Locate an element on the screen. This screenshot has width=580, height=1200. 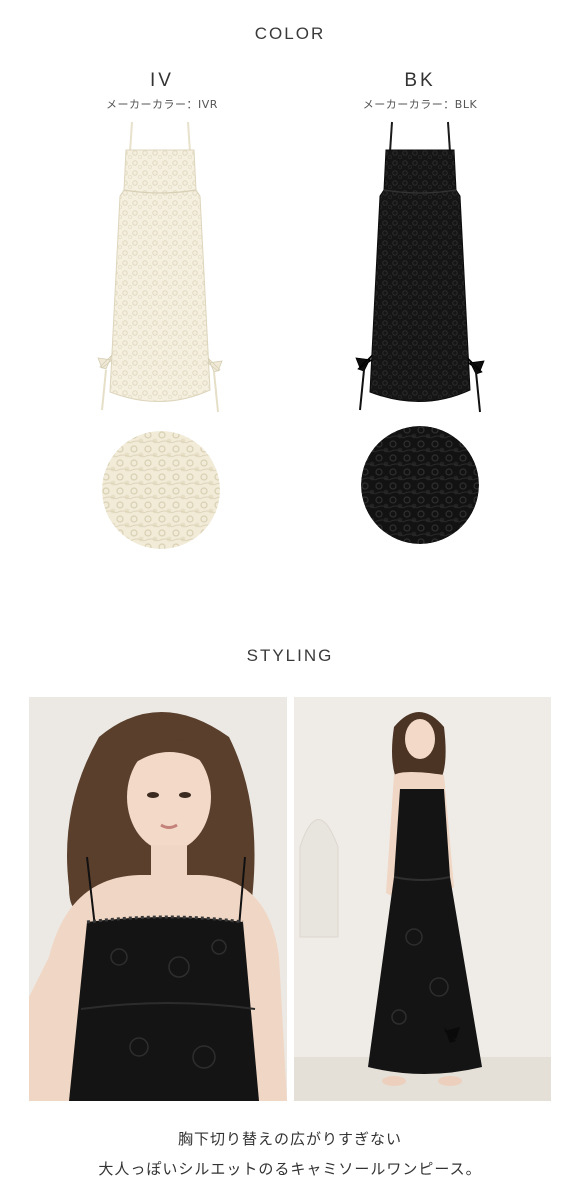
color-code-bk: BK is located at coordinates (420, 80).